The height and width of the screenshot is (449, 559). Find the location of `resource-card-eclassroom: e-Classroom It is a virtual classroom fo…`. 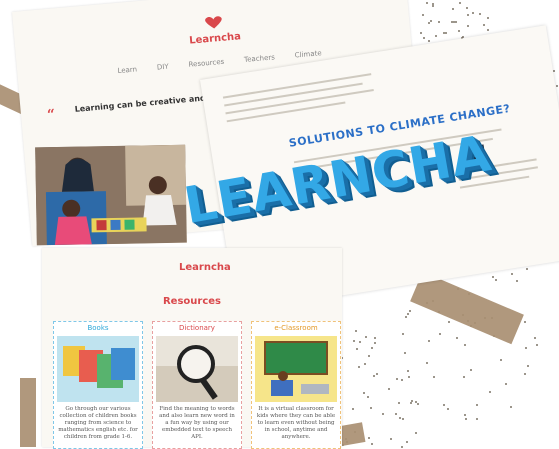

resource-card-eclassroom: e-Classroom It is a virtual classroom fo… is located at coordinates (296, 385).